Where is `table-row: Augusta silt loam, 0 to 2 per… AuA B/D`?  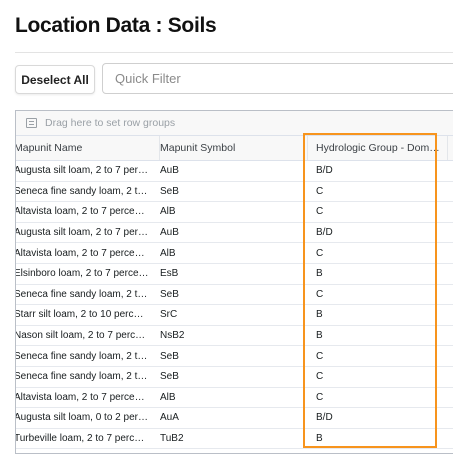
table-row: Augusta silt loam, 0 to 2 per… AuA B/D is located at coordinates (234, 418).